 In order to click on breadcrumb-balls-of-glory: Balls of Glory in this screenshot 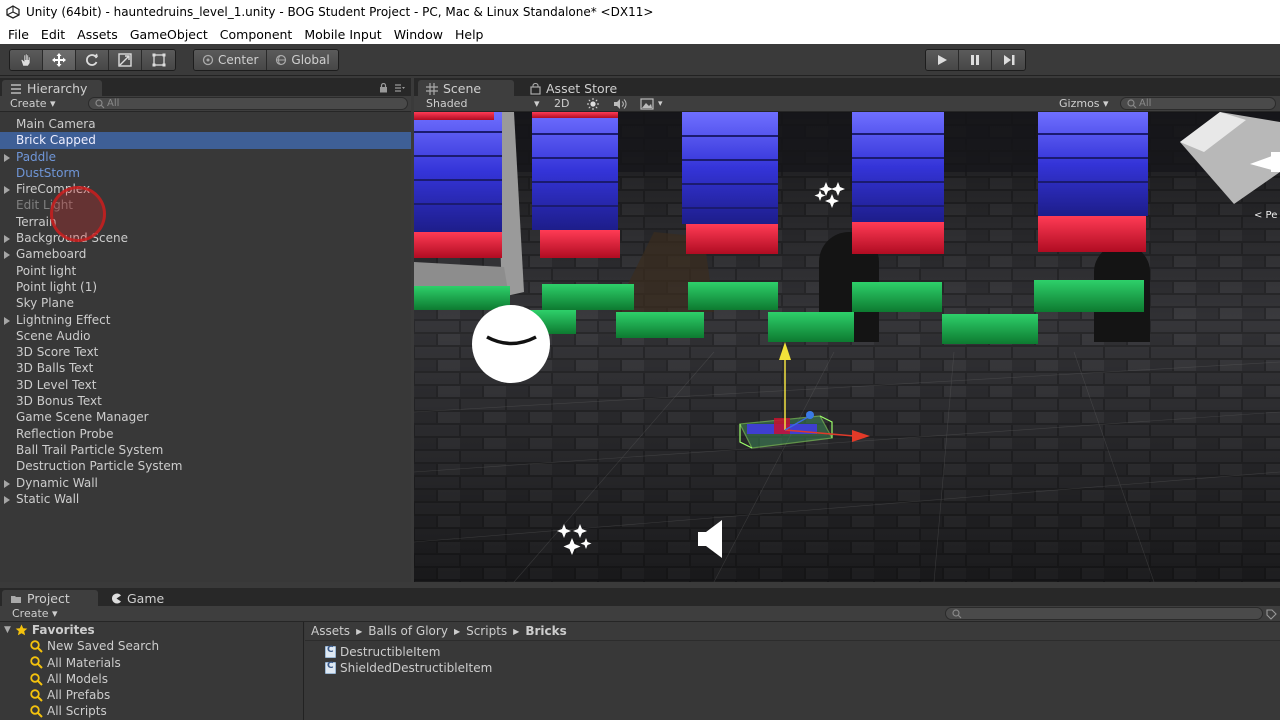, I will do `click(408, 631)`.